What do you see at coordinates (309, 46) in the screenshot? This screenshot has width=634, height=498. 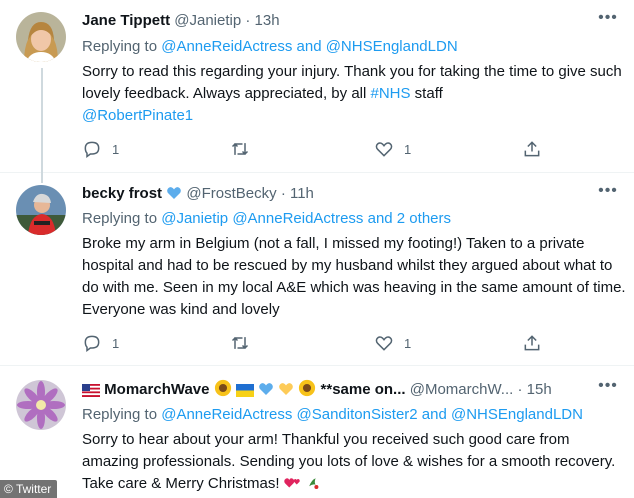 I see `replying-to-mentions: @AnneReidActress and @NHSEnglandLDN` at bounding box center [309, 46].